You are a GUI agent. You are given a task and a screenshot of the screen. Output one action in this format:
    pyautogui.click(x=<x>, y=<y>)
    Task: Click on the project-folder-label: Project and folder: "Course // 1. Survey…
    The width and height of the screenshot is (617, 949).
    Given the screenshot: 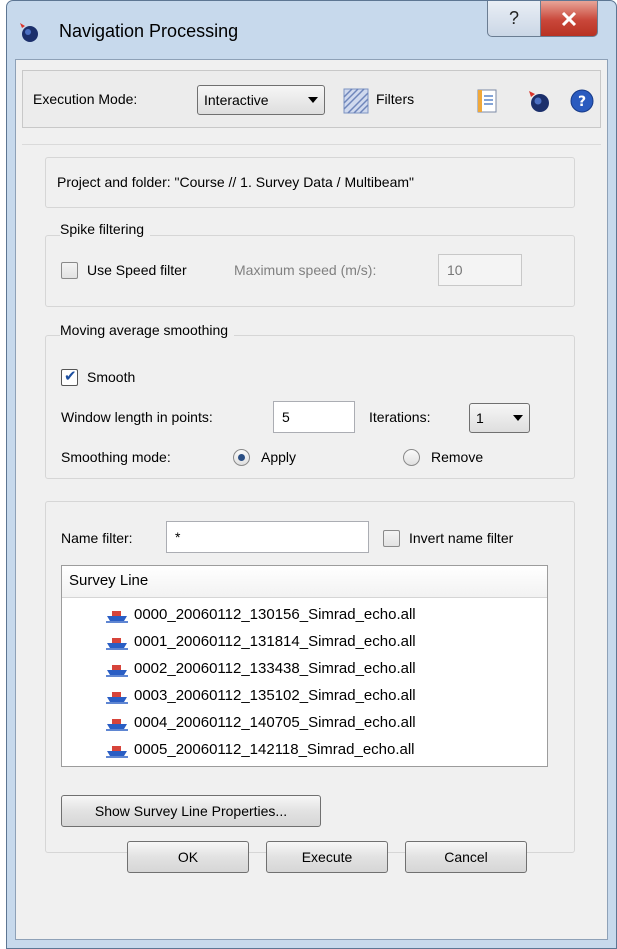 What is the action you would take?
    pyautogui.click(x=235, y=182)
    